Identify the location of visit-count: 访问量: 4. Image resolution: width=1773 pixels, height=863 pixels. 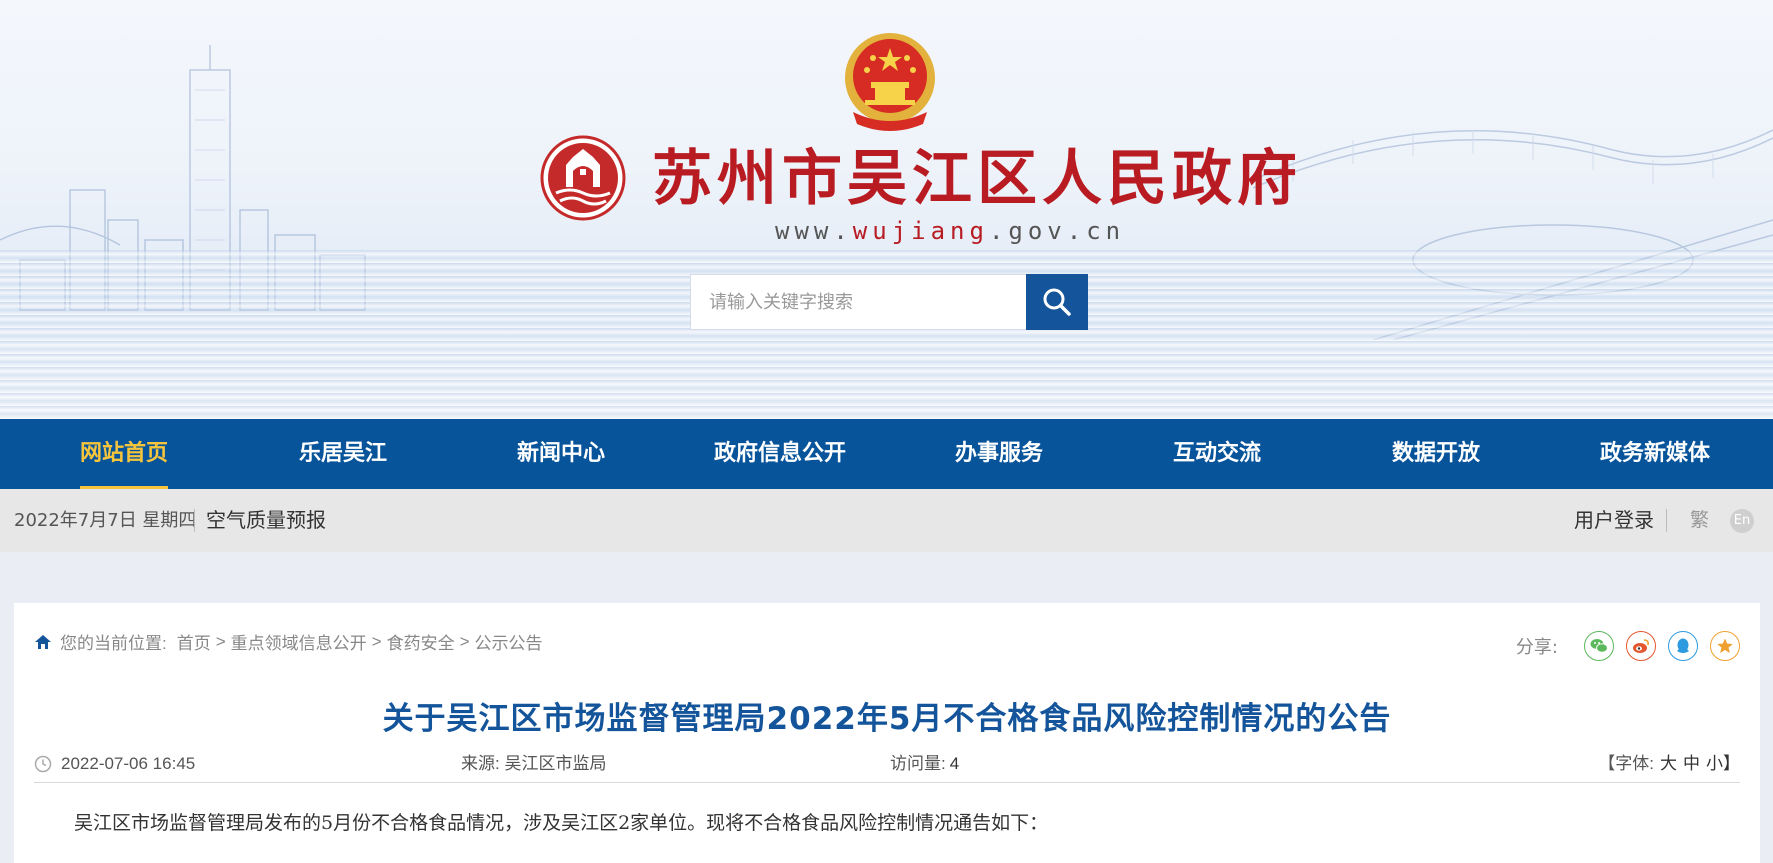
(924, 764).